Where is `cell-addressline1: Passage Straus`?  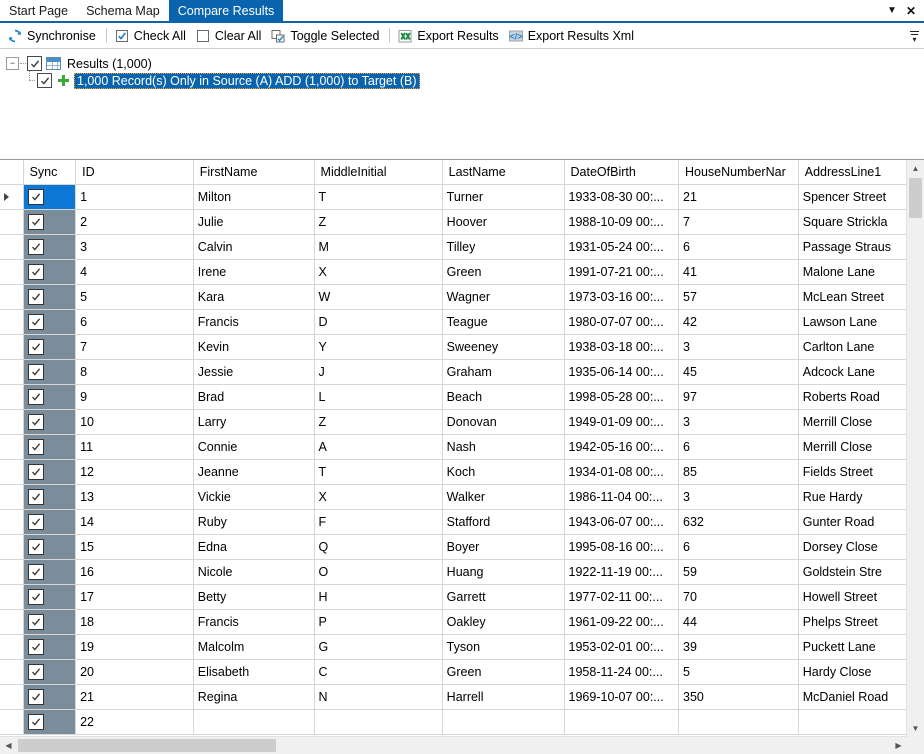 cell-addressline1: Passage Straus is located at coordinates (852, 247).